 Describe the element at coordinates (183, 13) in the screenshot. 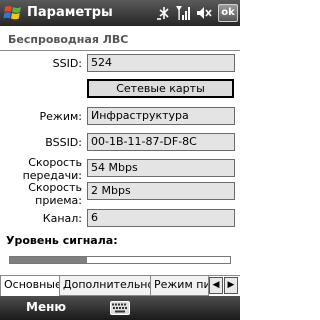

I see `signal-strength-icon` at that location.